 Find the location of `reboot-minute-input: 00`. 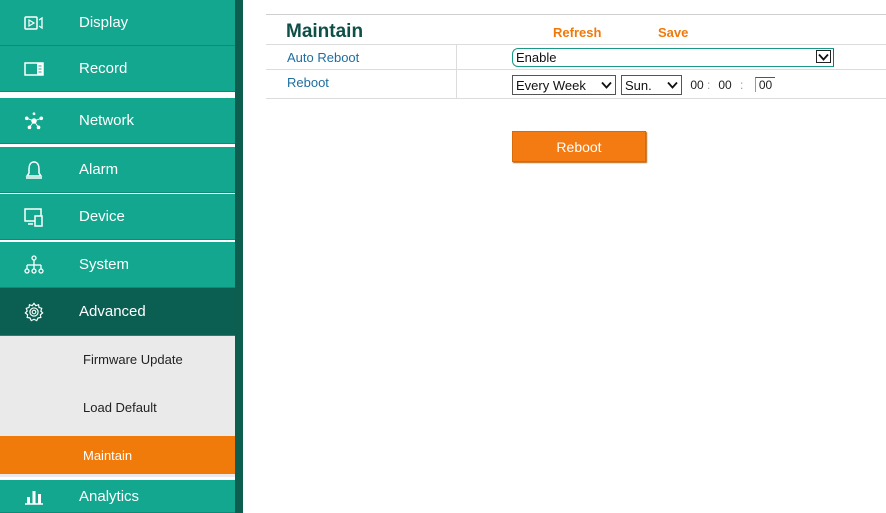

reboot-minute-input: 00 is located at coordinates (725, 85).